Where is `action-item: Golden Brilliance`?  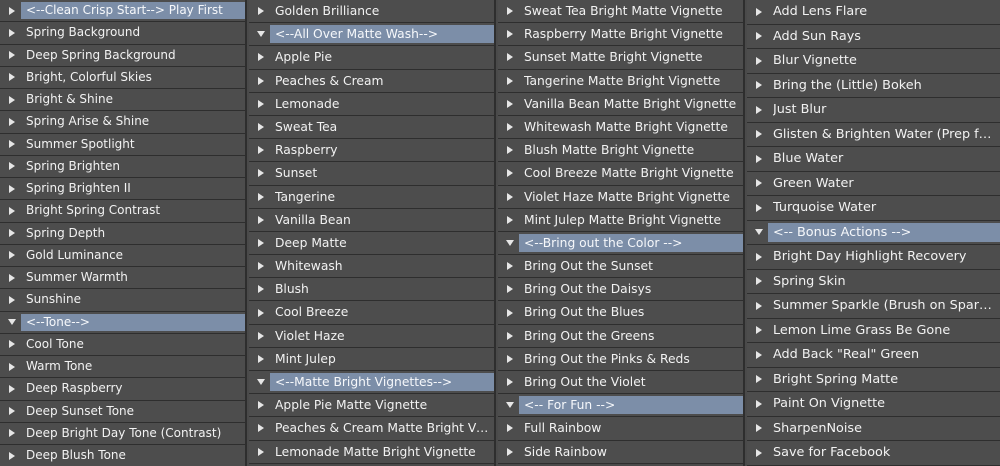 action-item: Golden Brilliance is located at coordinates (371, 12).